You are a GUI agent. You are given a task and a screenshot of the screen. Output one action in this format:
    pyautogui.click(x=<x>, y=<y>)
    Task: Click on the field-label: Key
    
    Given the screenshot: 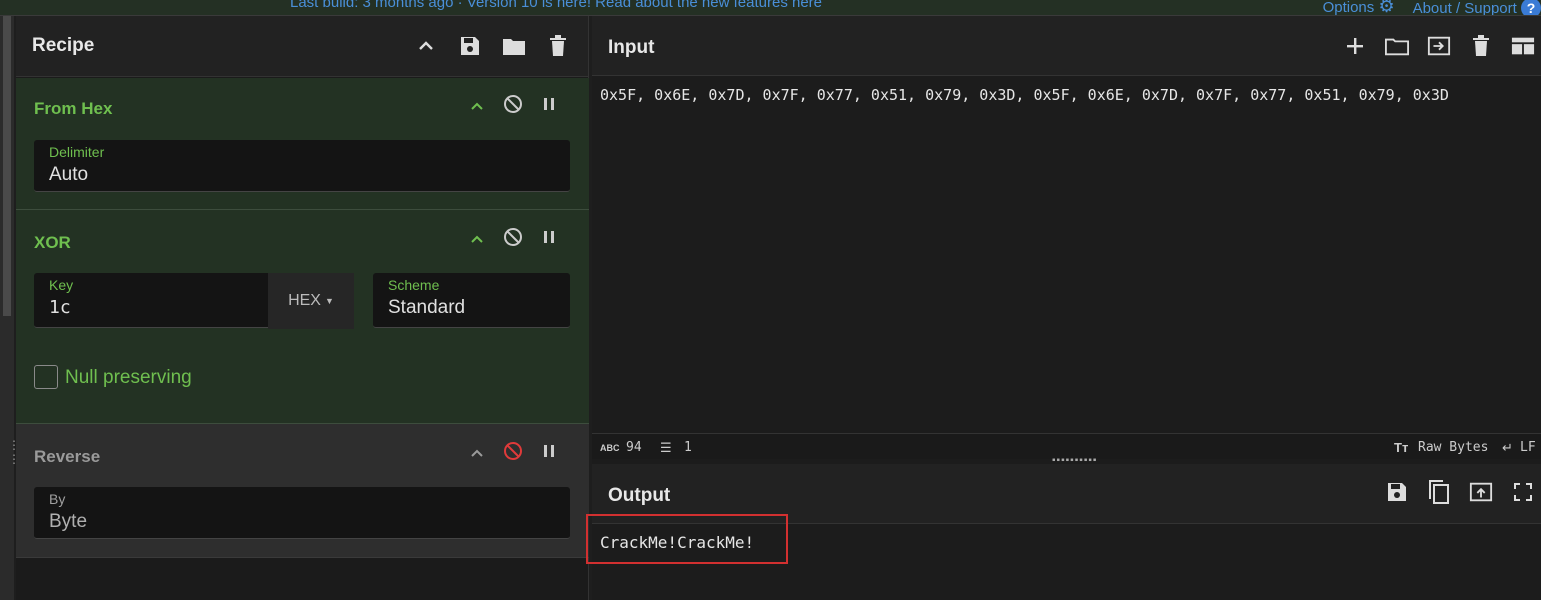 What is the action you would take?
    pyautogui.click(x=61, y=285)
    